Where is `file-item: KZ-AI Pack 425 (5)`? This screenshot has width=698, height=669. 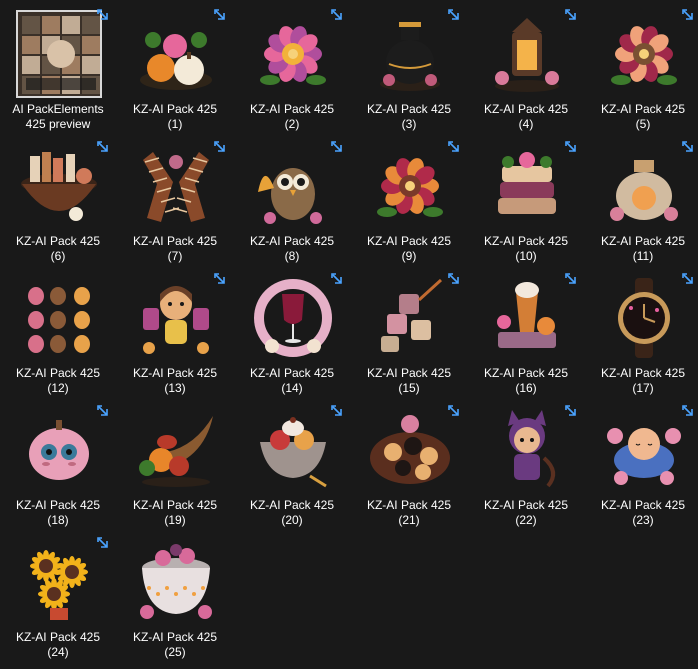 file-item: KZ-AI Pack 425 (5) is located at coordinates (642, 70).